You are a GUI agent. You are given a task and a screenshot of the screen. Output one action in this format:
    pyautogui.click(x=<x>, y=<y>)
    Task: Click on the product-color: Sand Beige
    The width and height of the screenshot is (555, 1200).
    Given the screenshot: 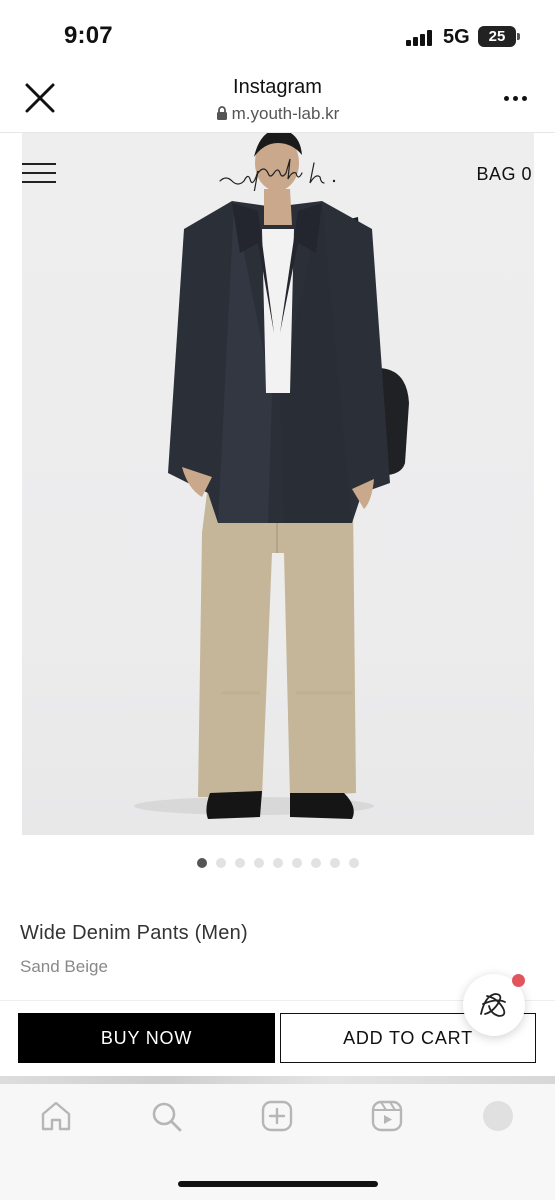 What is the action you would take?
    pyautogui.click(x=64, y=966)
    